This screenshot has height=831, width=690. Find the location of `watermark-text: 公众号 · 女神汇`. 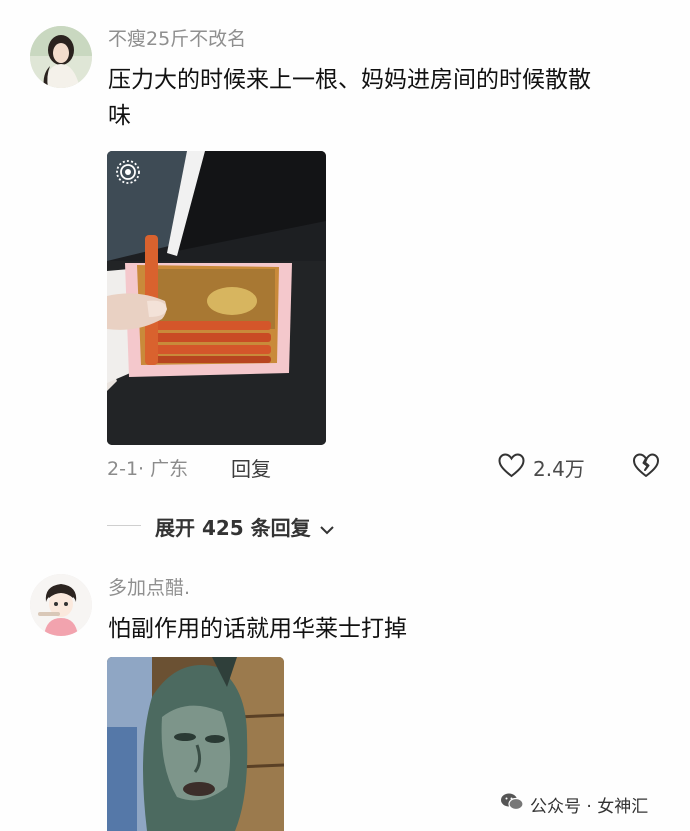

watermark-text: 公众号 · 女神汇 is located at coordinates (589, 807).